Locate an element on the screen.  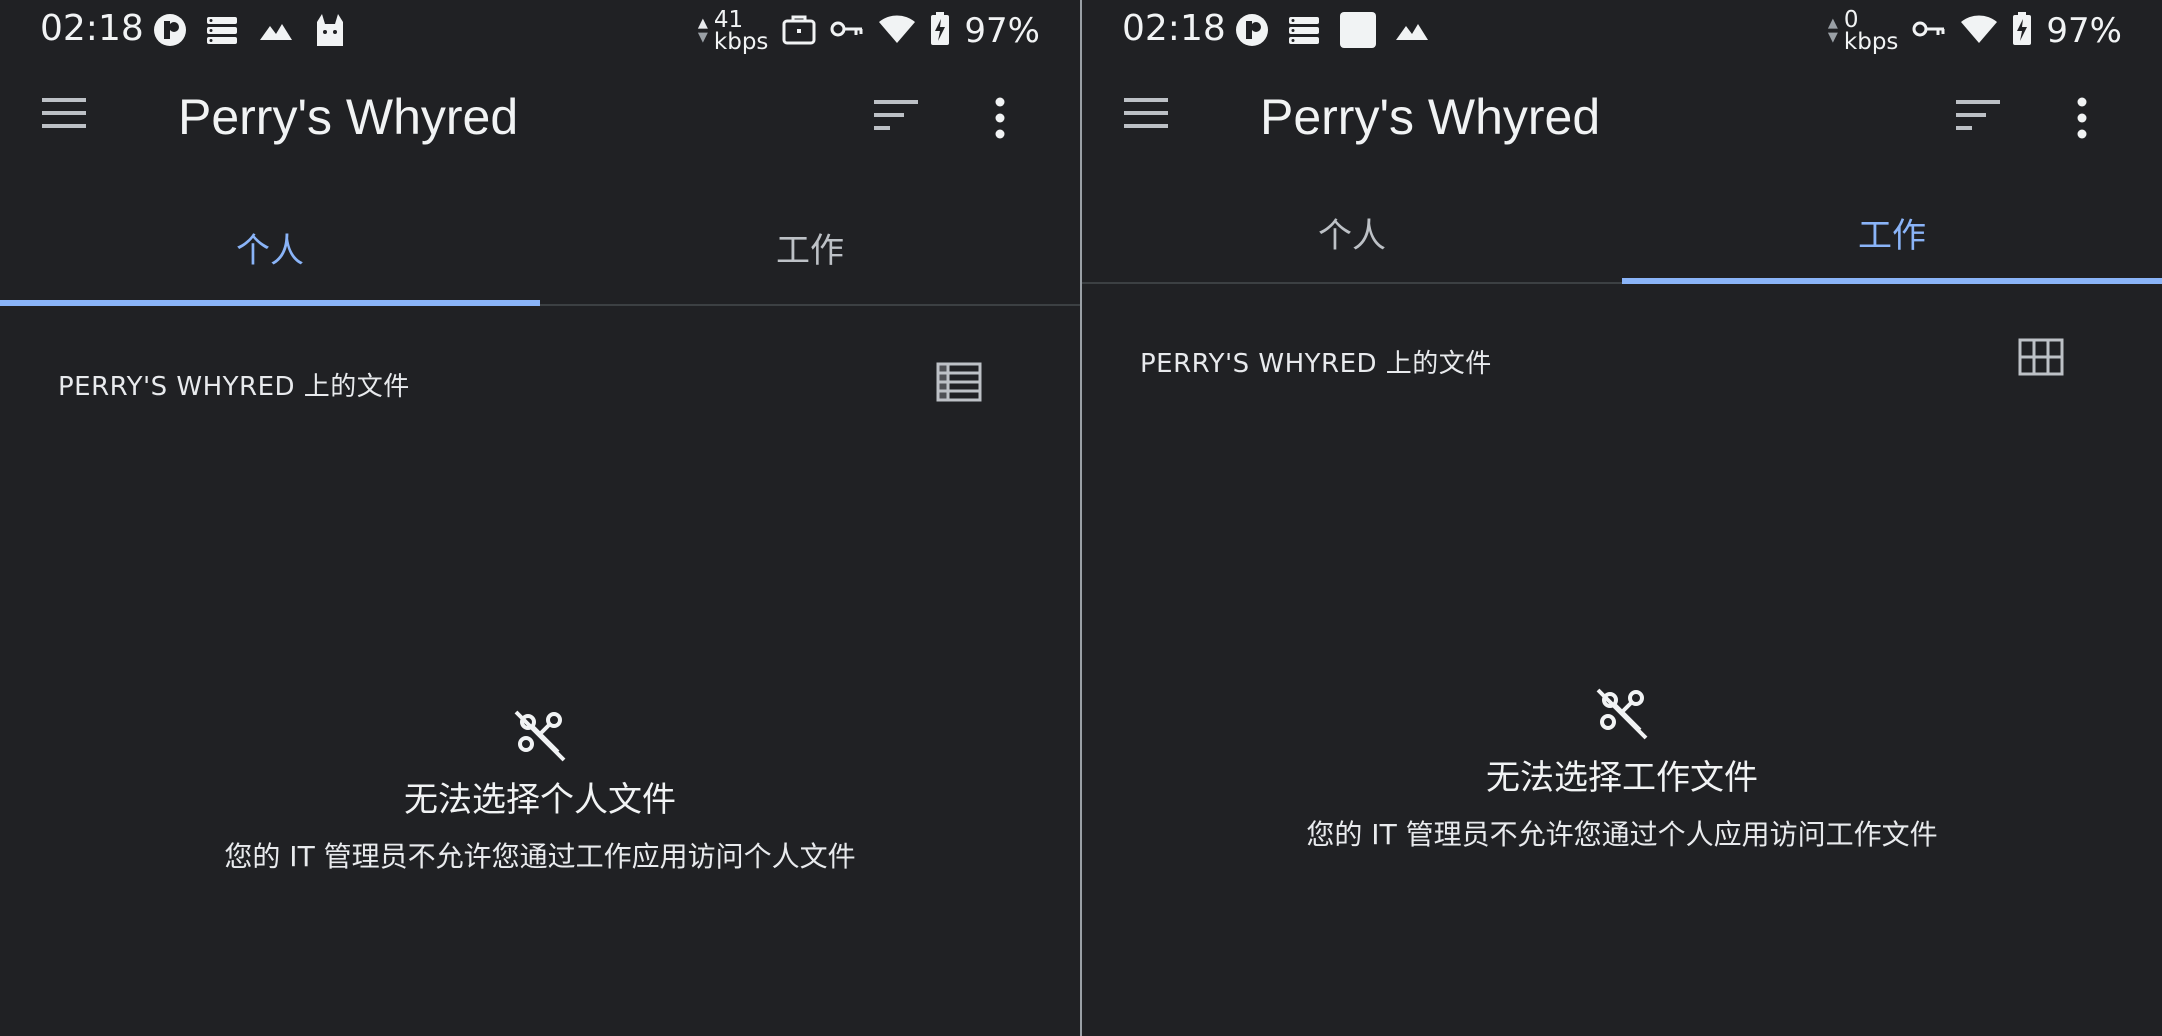
empty-title: 无法选择工作文件 is located at coordinates (1622, 778).